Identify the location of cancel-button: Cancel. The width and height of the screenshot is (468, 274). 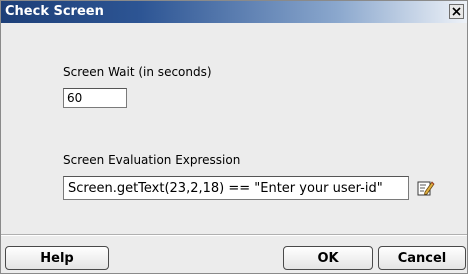
(422, 258).